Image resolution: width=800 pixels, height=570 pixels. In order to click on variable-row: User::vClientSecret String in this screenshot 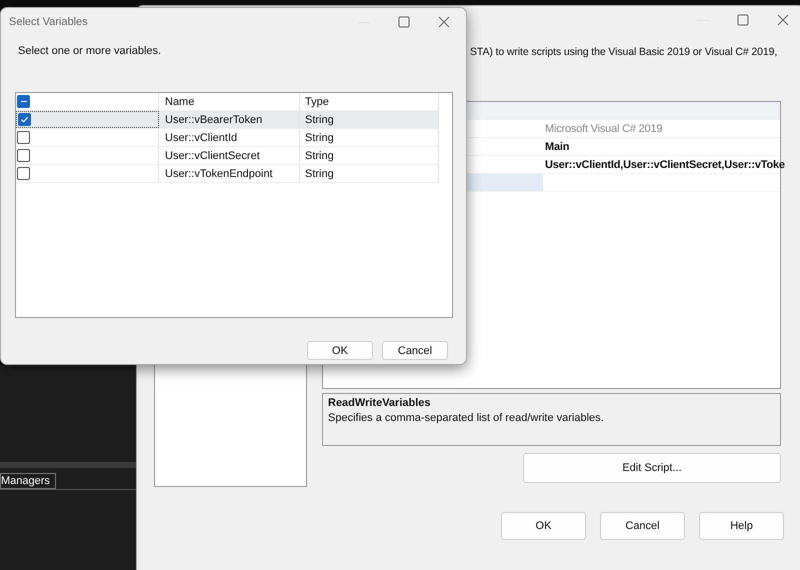, I will do `click(227, 156)`.